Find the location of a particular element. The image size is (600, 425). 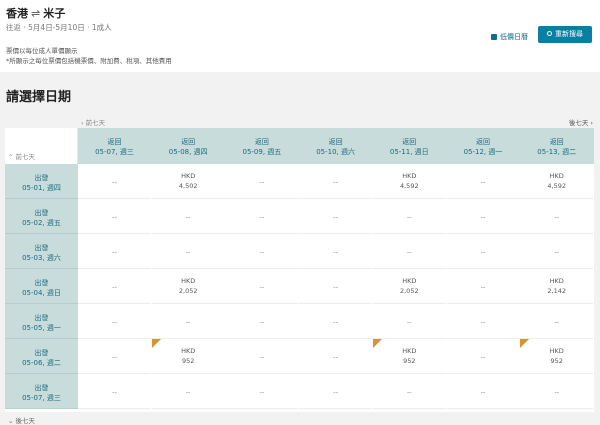

fare-cell: HKD 2,142 is located at coordinates (557, 286).